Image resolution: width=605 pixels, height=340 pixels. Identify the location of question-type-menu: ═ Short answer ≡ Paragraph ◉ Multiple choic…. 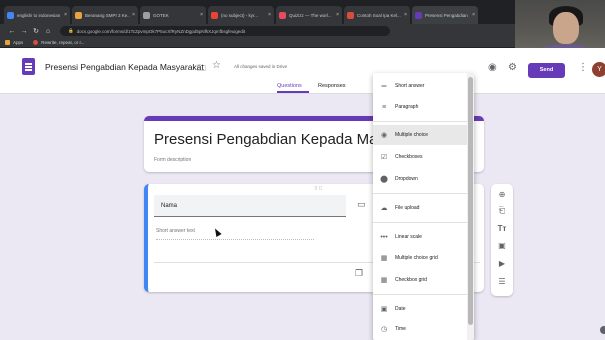
(423, 206).